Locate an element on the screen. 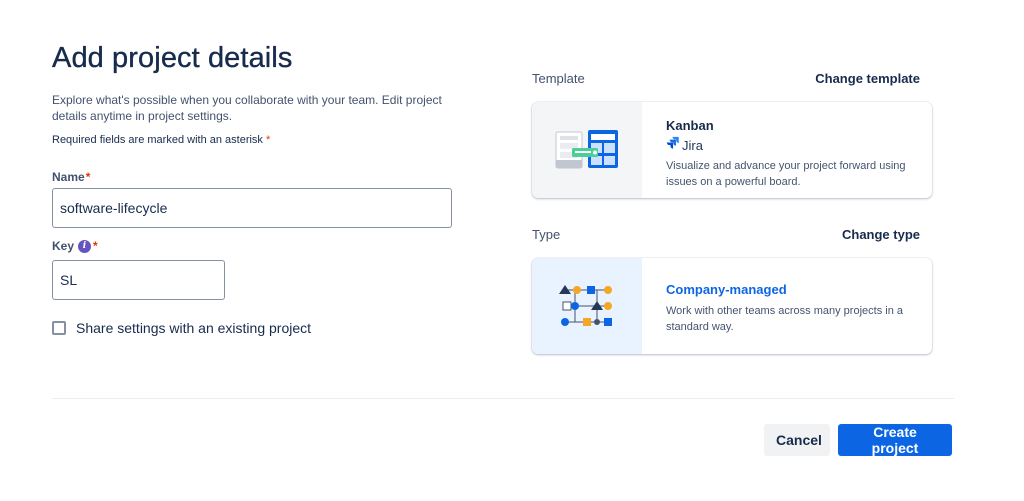 Image resolution: width=1024 pixels, height=501 pixels. share-settings-checkbox-row: Share settings with an existing project is located at coordinates (181, 328).